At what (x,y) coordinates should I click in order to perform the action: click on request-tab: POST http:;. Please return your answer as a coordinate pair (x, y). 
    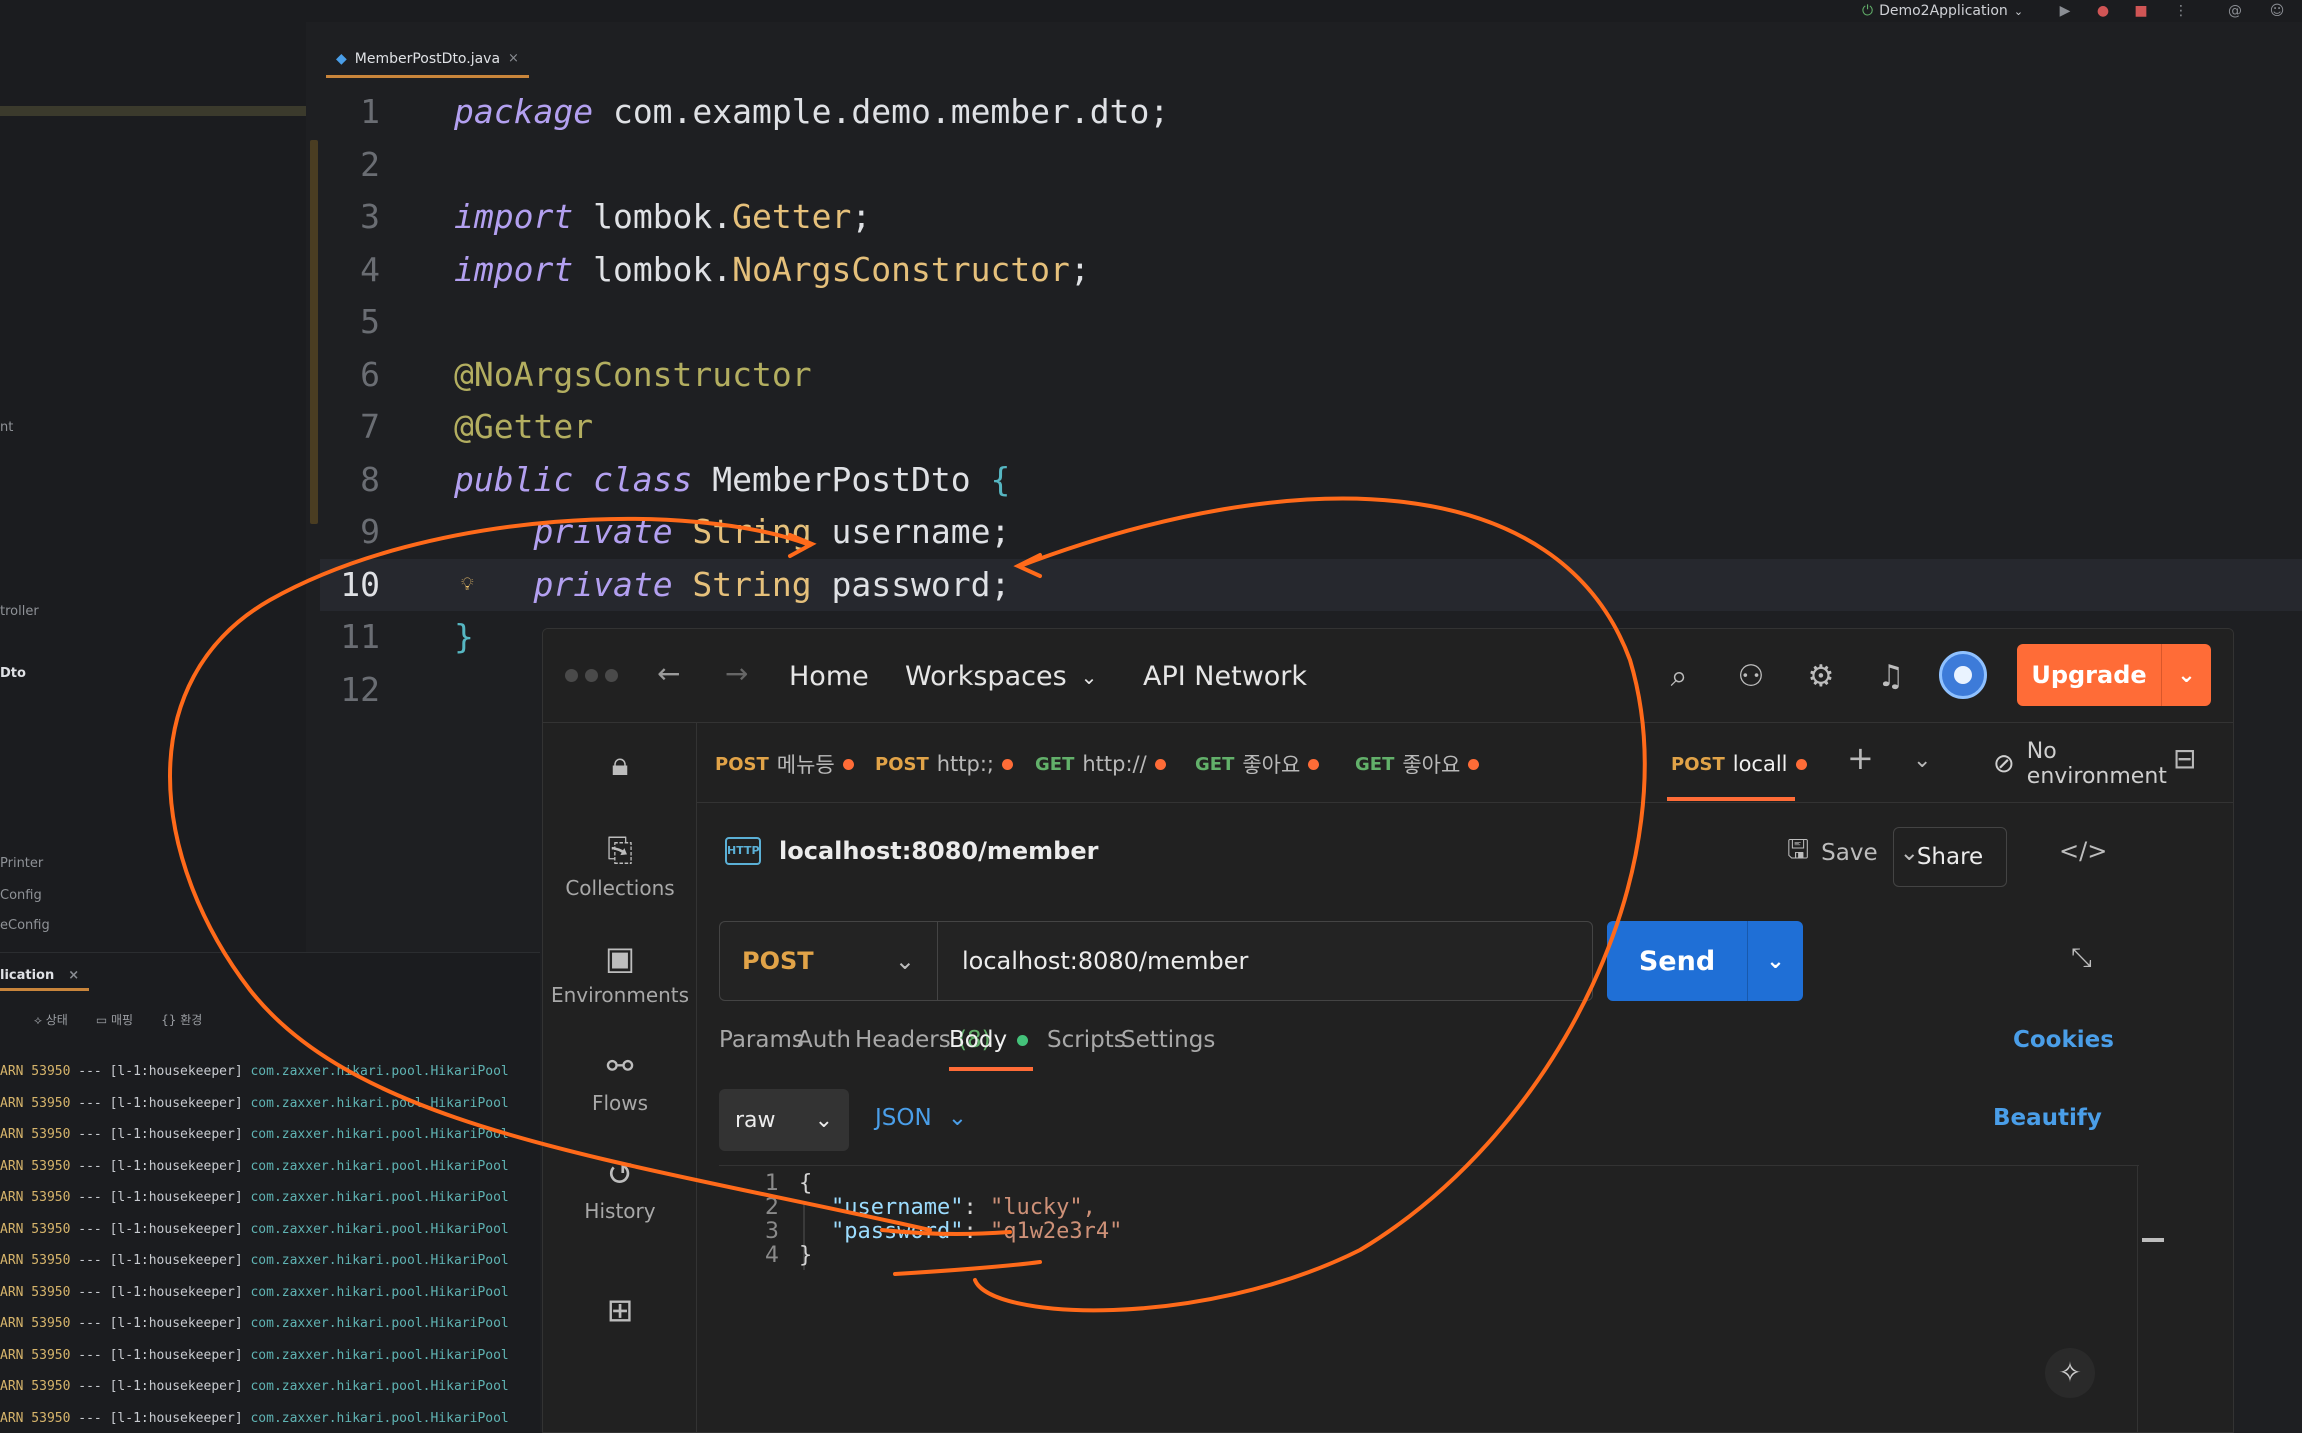
    Looking at the image, I should click on (944, 764).